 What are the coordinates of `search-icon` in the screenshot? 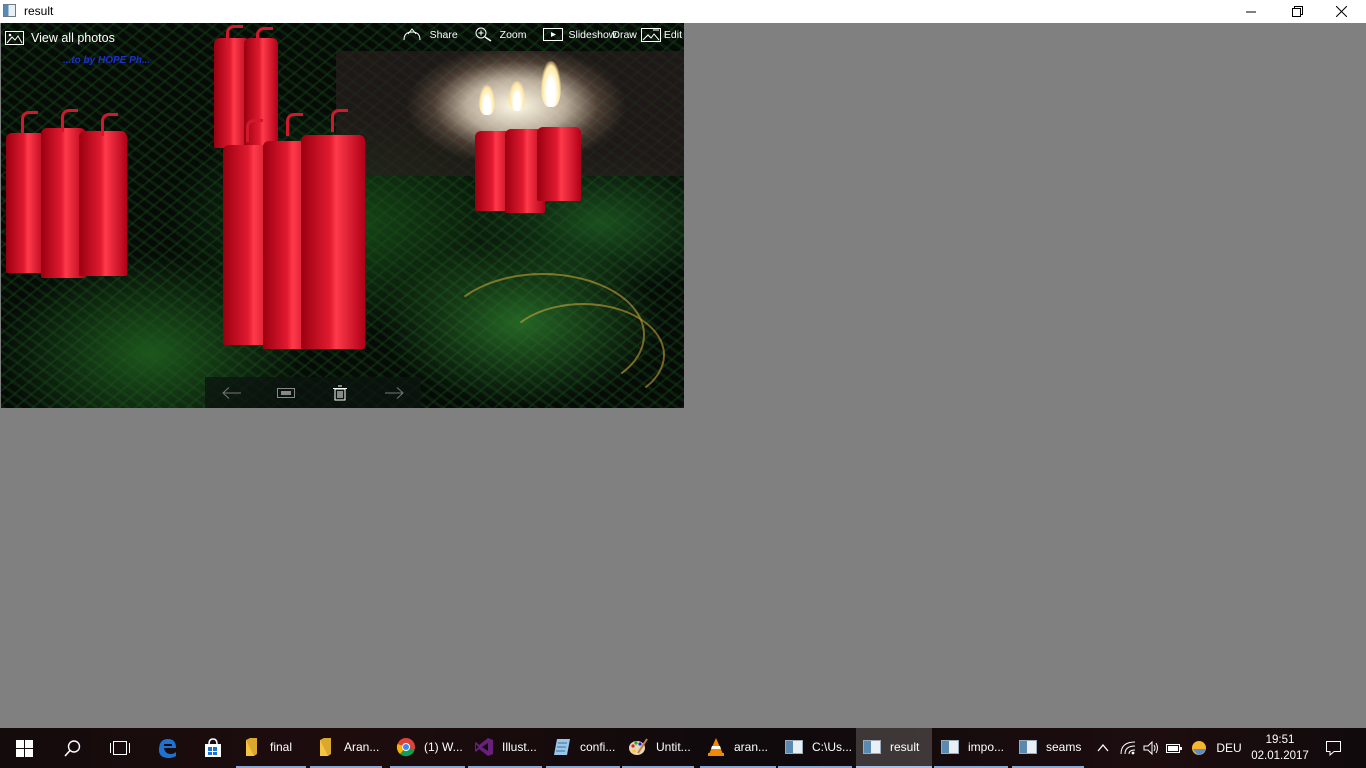 It's located at (71, 748).